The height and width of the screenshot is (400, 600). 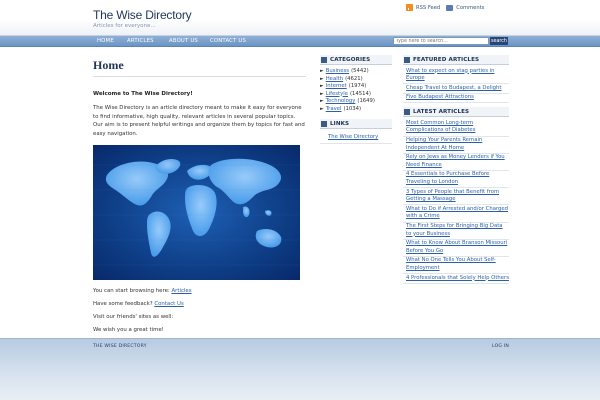 I want to click on comments-feed-link: Comments, so click(x=465, y=7).